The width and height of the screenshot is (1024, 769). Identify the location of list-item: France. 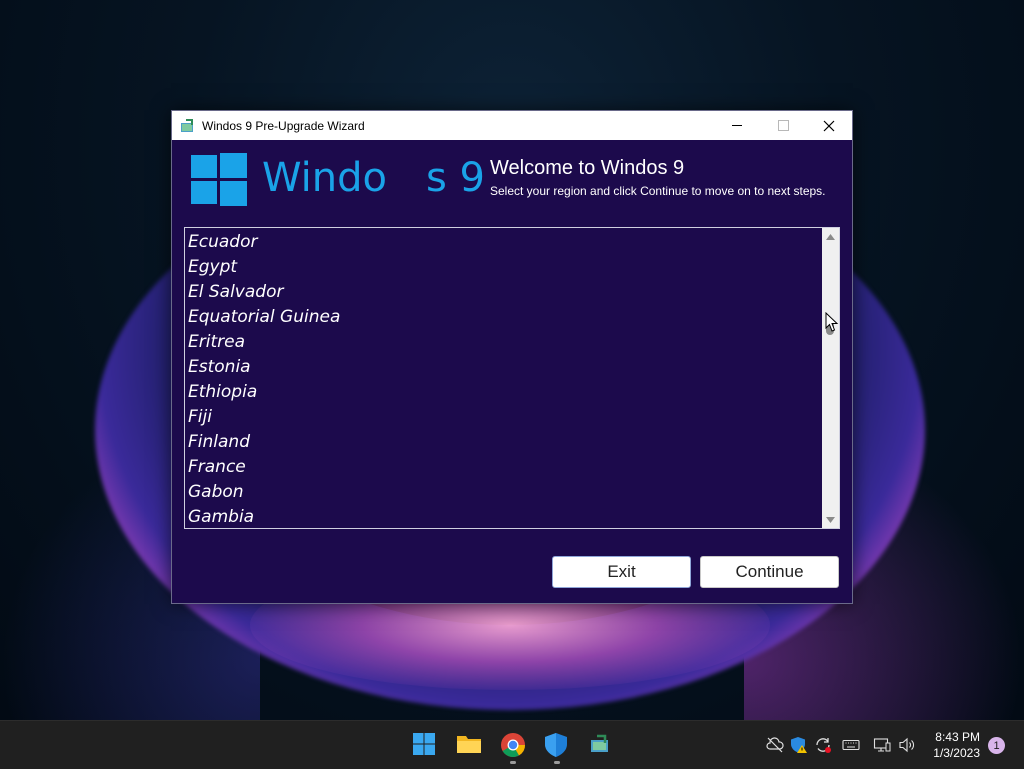
(503, 467).